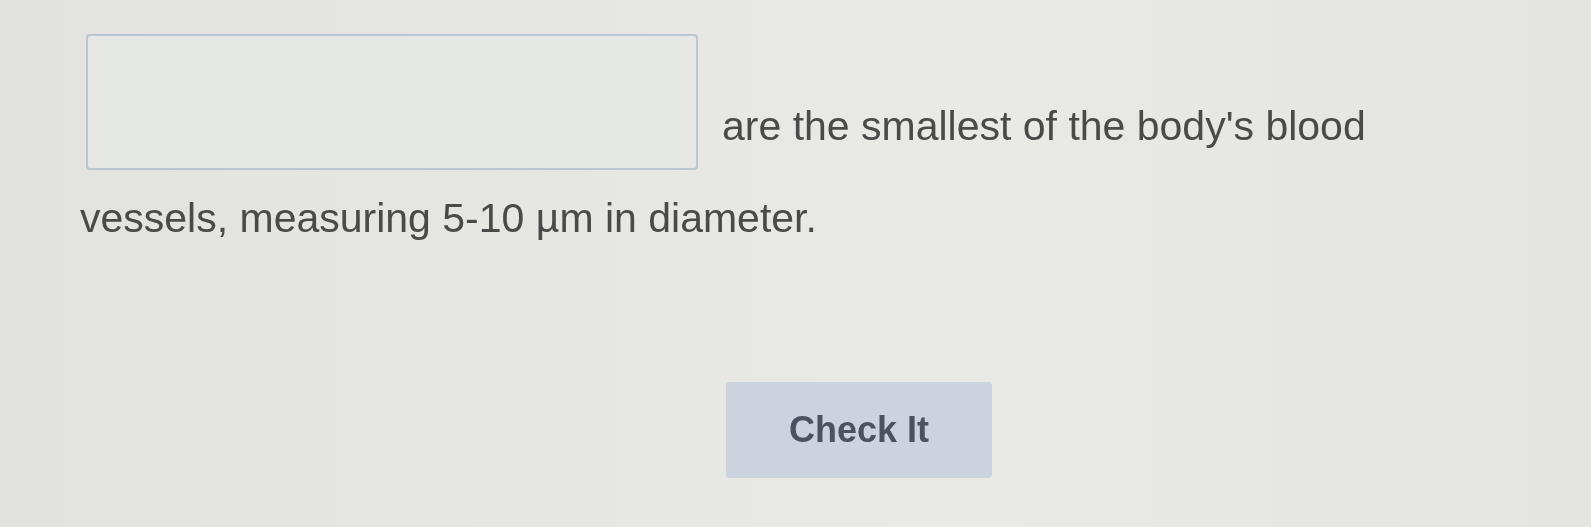  Describe the element at coordinates (859, 430) in the screenshot. I see `check-button: Check It` at that location.